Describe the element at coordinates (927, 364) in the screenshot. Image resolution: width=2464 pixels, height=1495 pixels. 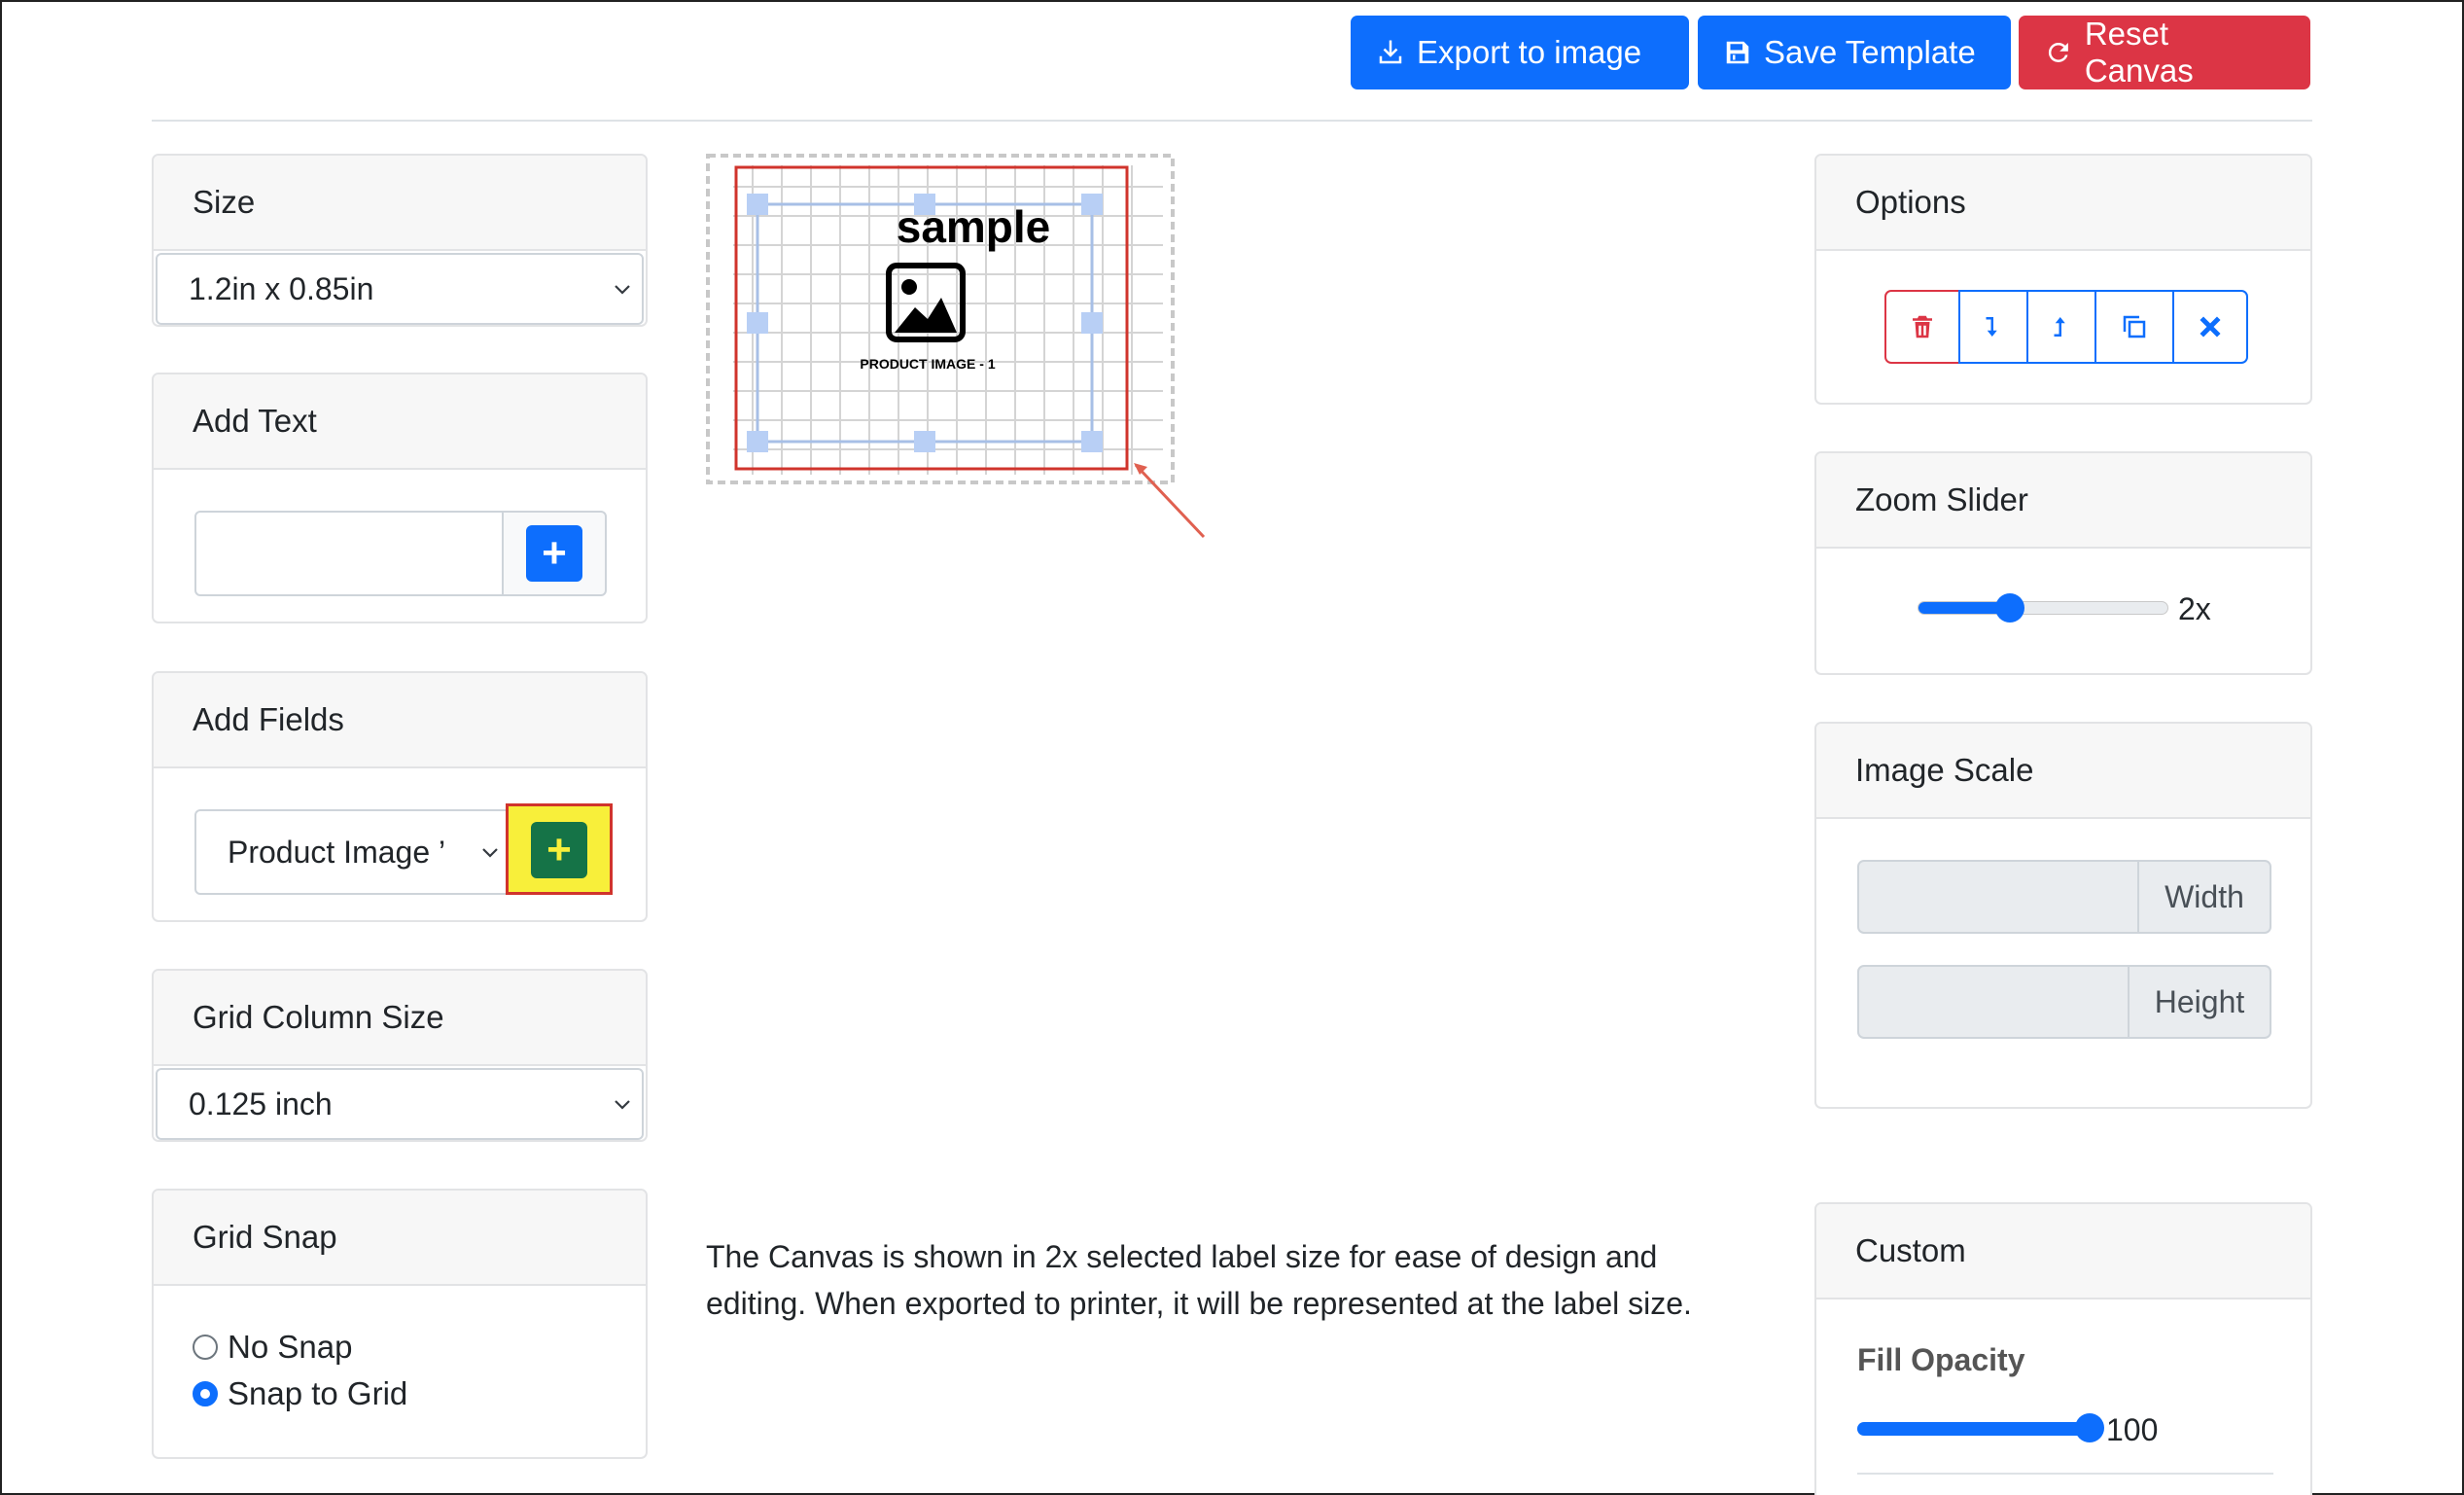
I see `canvas-image-caption: PRODUCT IMAGE - 1` at that location.